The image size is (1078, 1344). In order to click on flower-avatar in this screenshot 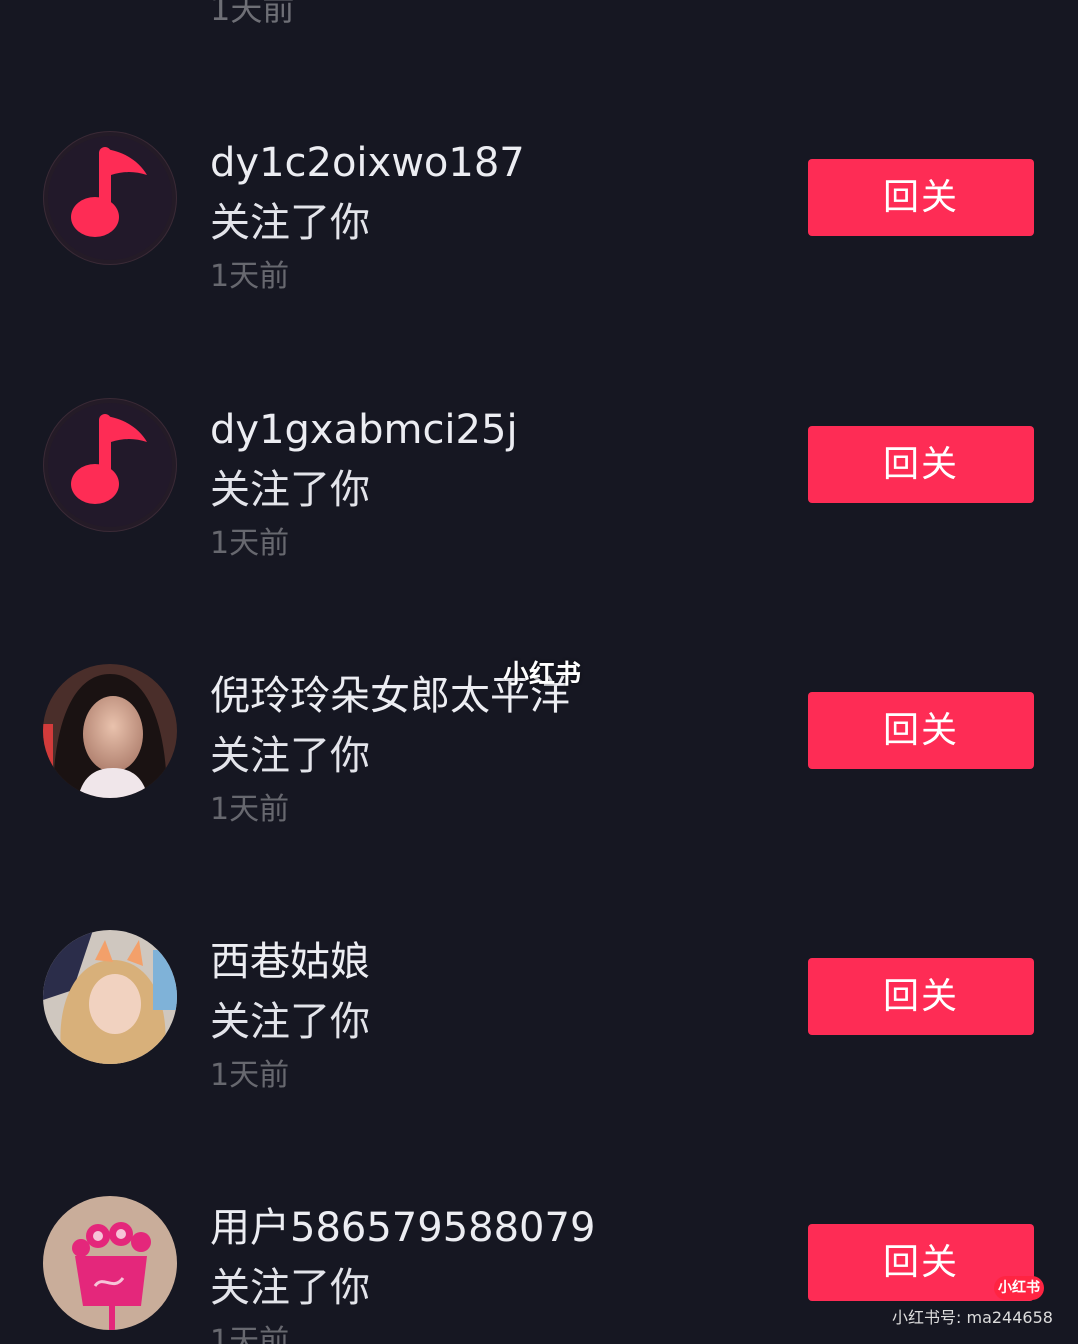, I will do `click(110, 1263)`.